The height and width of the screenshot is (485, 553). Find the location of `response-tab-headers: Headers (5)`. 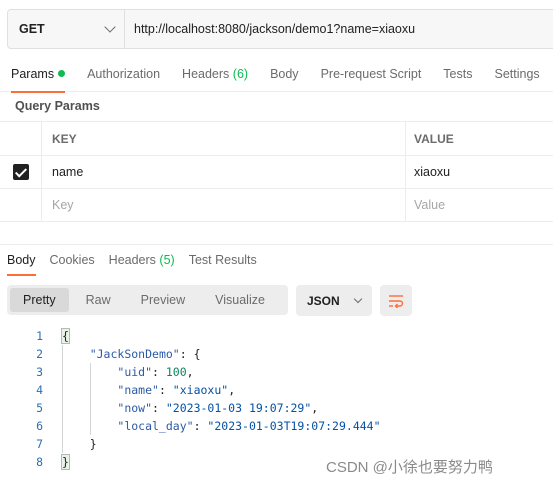

response-tab-headers: Headers (5) is located at coordinates (142, 262).